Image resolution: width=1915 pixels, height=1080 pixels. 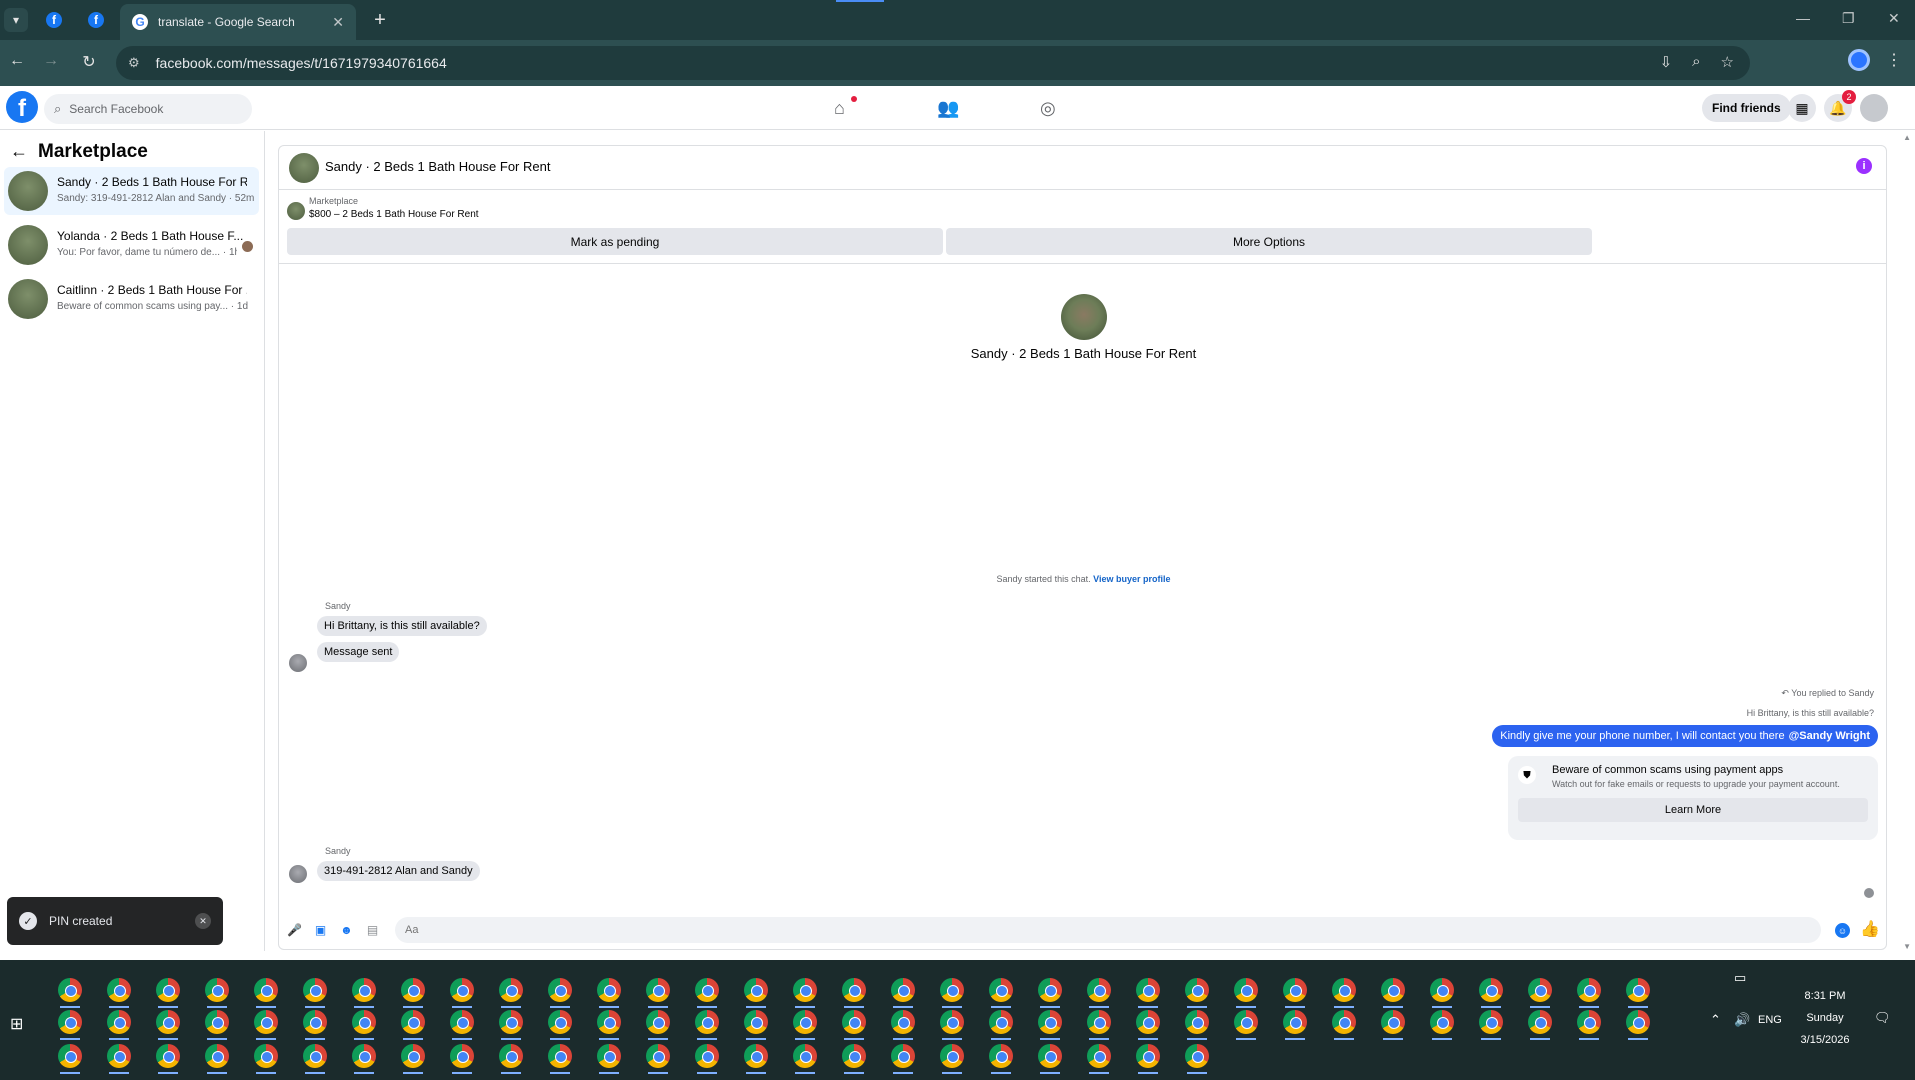 What do you see at coordinates (1803, 18) in the screenshot?
I see `minimize-icon: —` at bounding box center [1803, 18].